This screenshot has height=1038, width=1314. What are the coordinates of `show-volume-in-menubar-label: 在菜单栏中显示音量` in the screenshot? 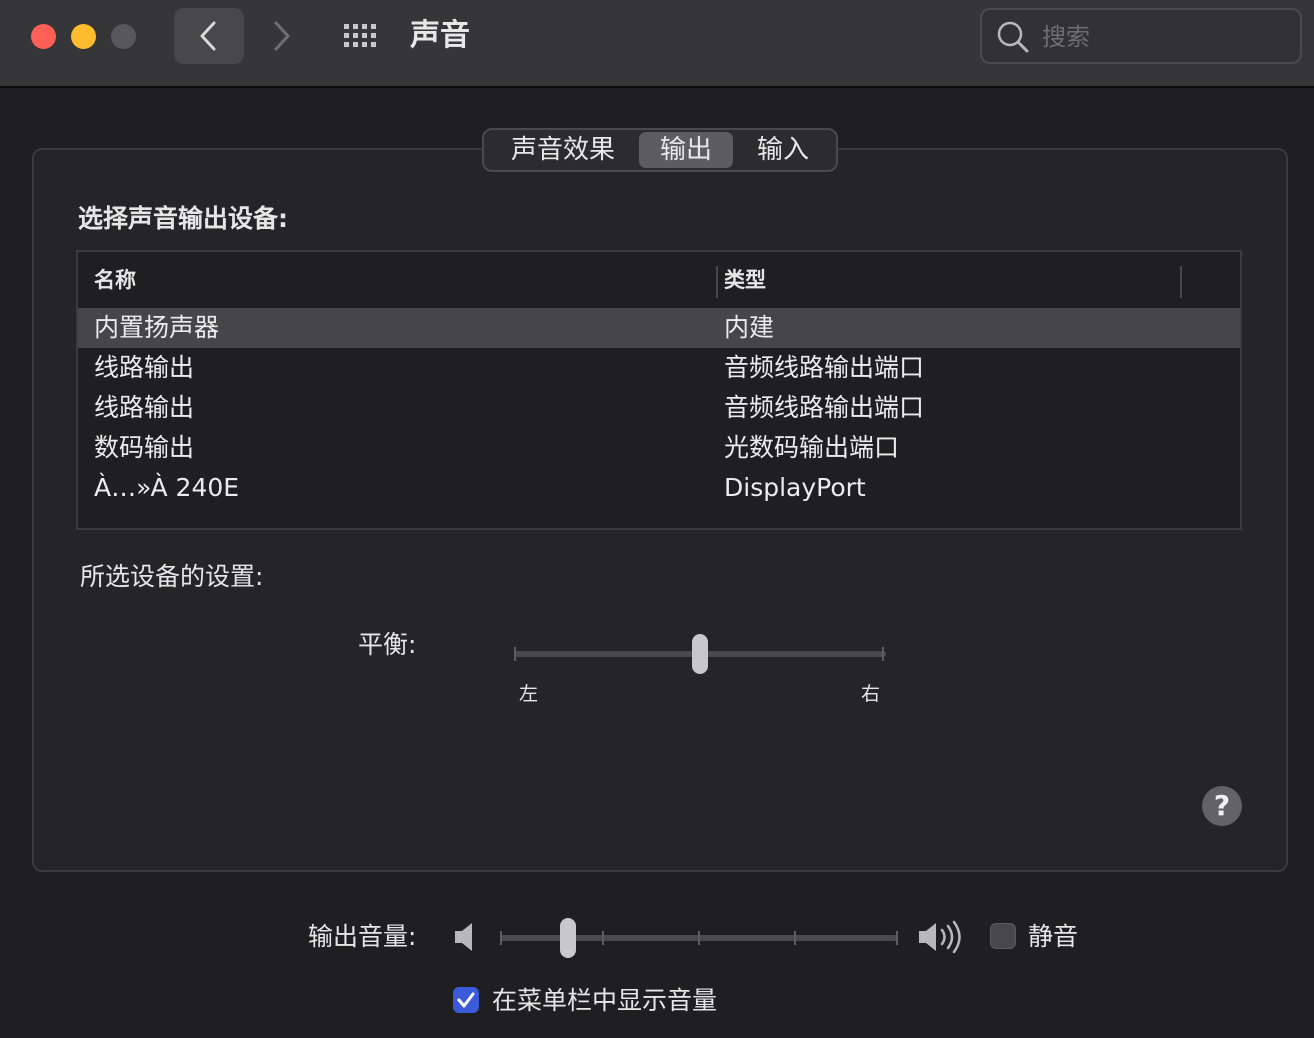 It's located at (605, 1000).